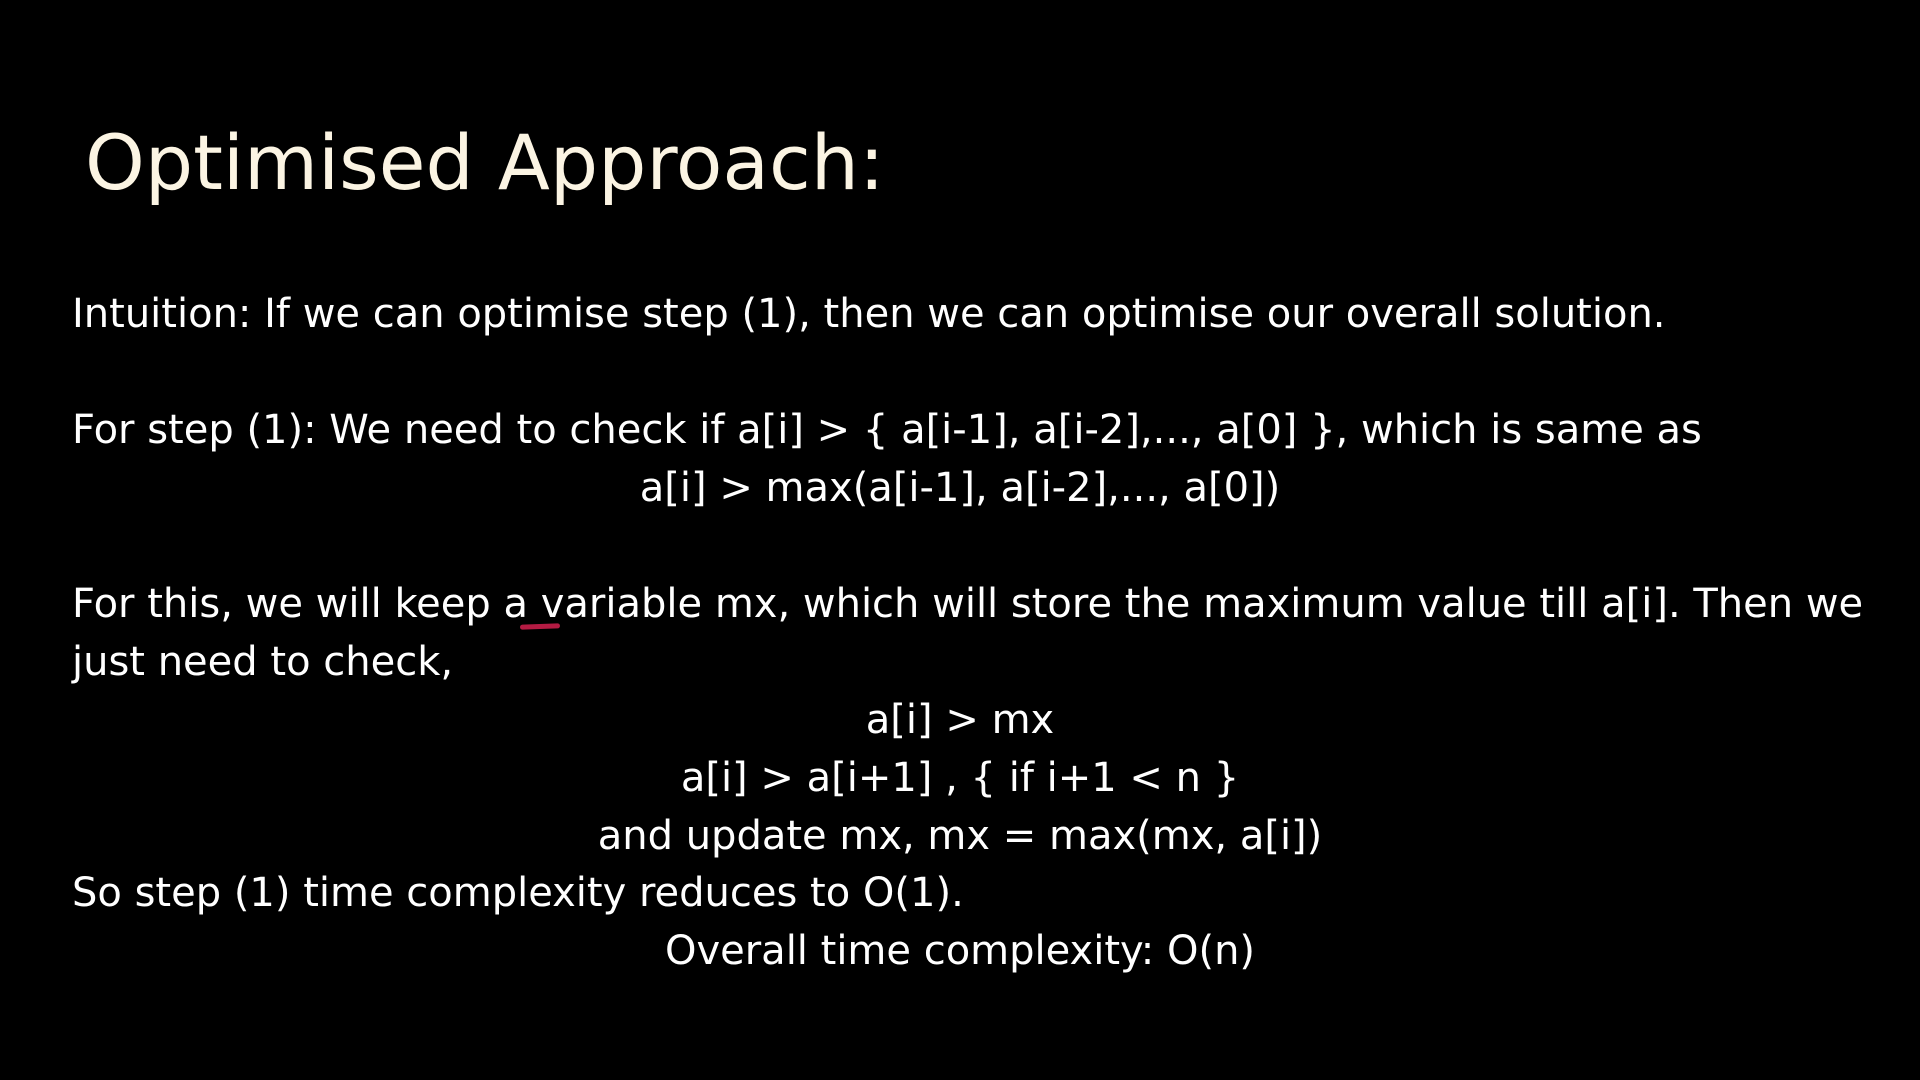  Describe the element at coordinates (960, 720) in the screenshot. I see `check-condition-1: a[i] > mx` at that location.